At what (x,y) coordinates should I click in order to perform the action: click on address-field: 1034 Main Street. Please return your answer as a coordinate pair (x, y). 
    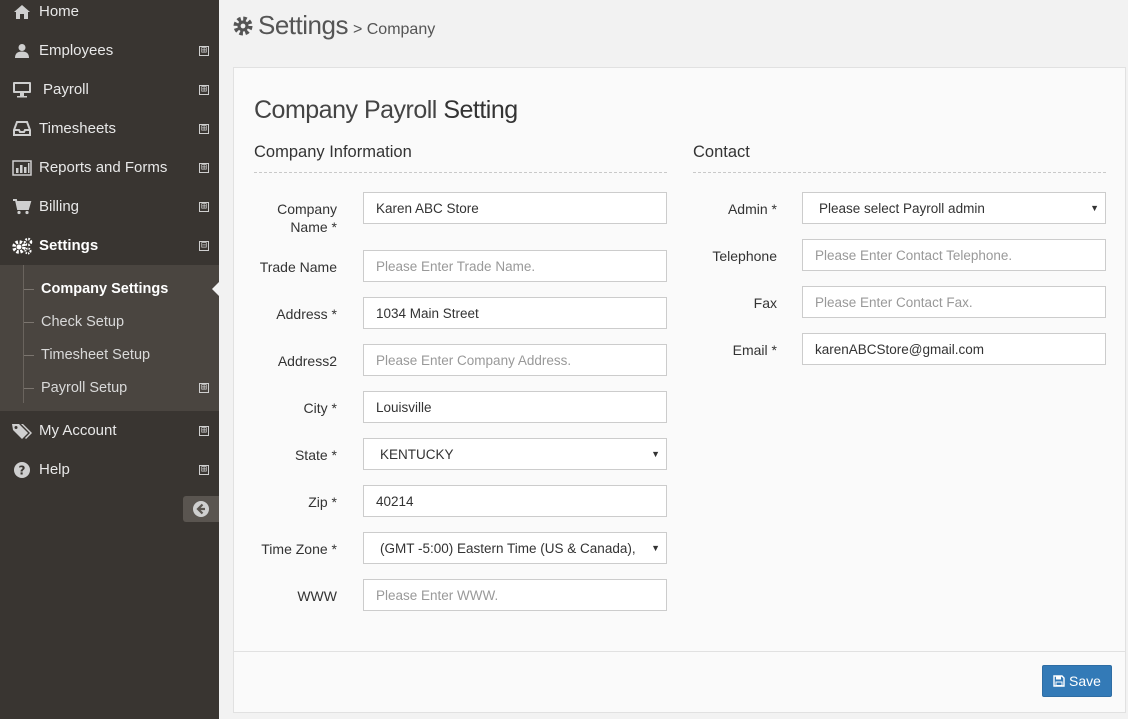
    Looking at the image, I should click on (515, 313).